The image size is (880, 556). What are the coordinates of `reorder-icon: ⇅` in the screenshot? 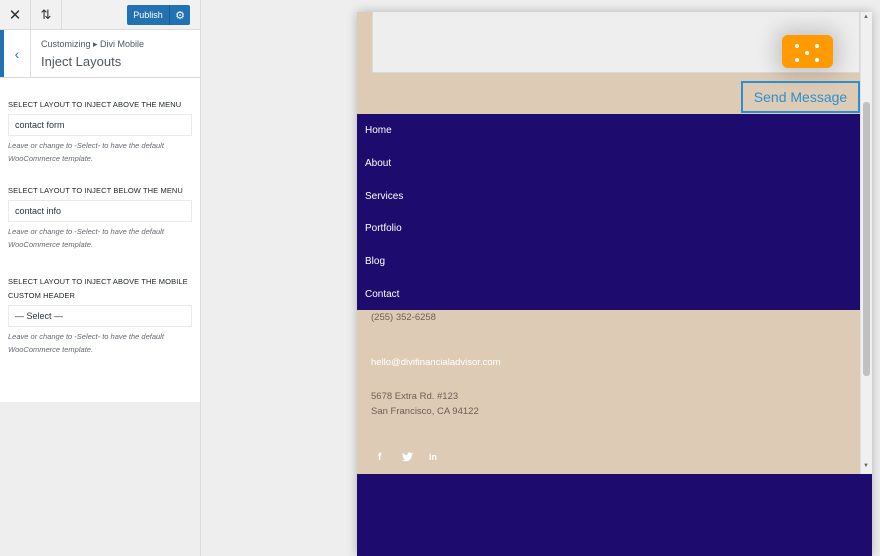 It's located at (46, 14).